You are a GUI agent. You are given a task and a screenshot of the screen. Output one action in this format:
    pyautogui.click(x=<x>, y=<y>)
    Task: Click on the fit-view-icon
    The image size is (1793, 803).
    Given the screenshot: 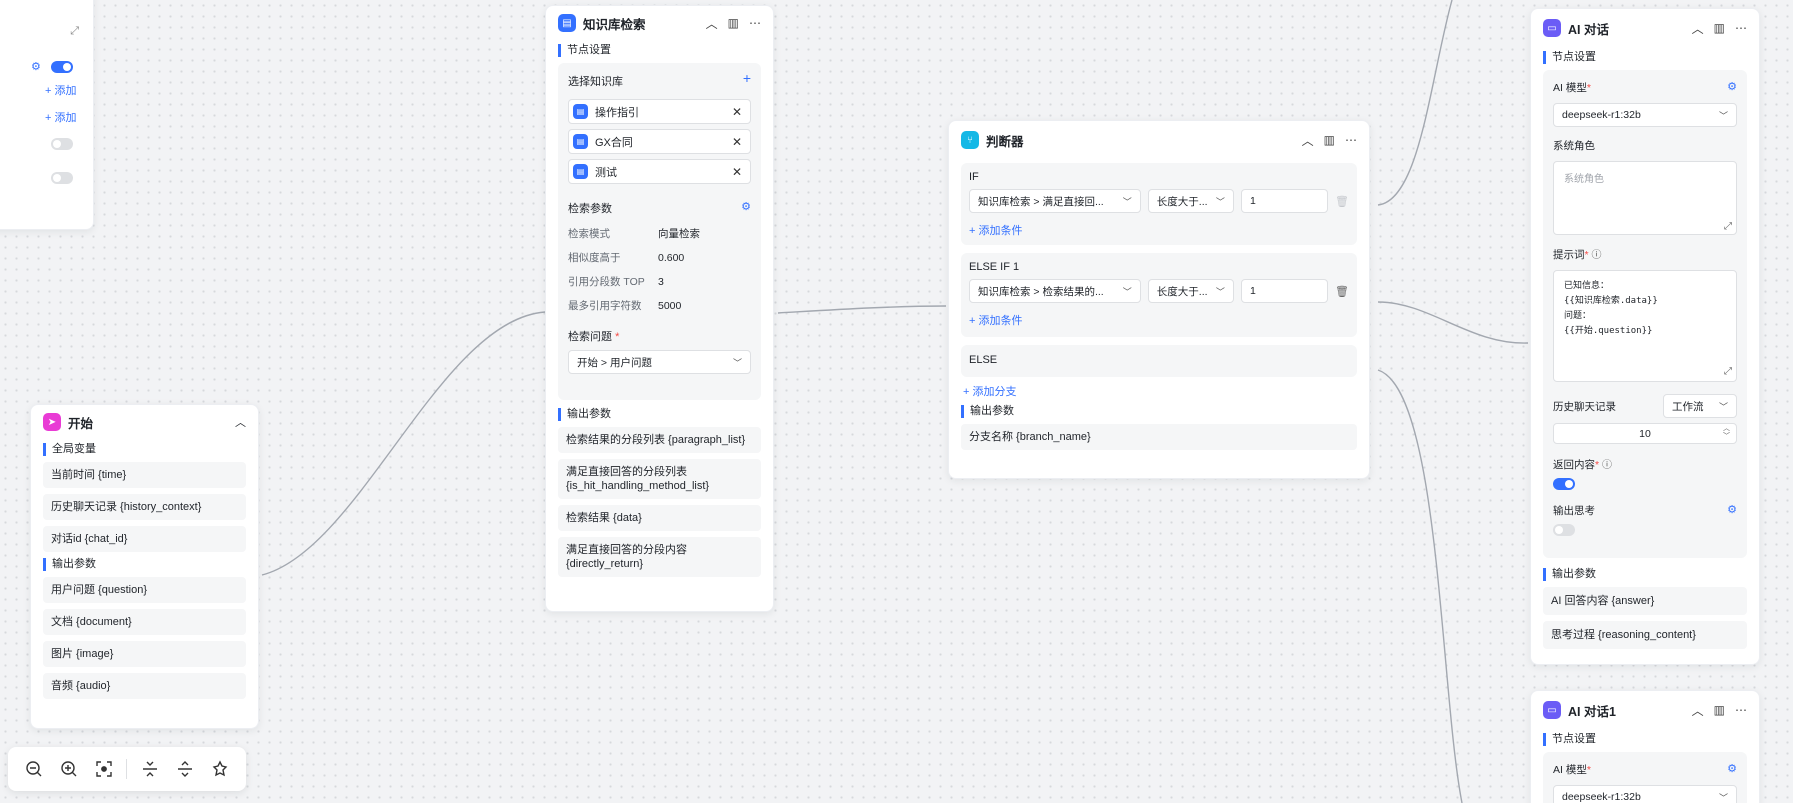 What is the action you would take?
    pyautogui.click(x=104, y=769)
    